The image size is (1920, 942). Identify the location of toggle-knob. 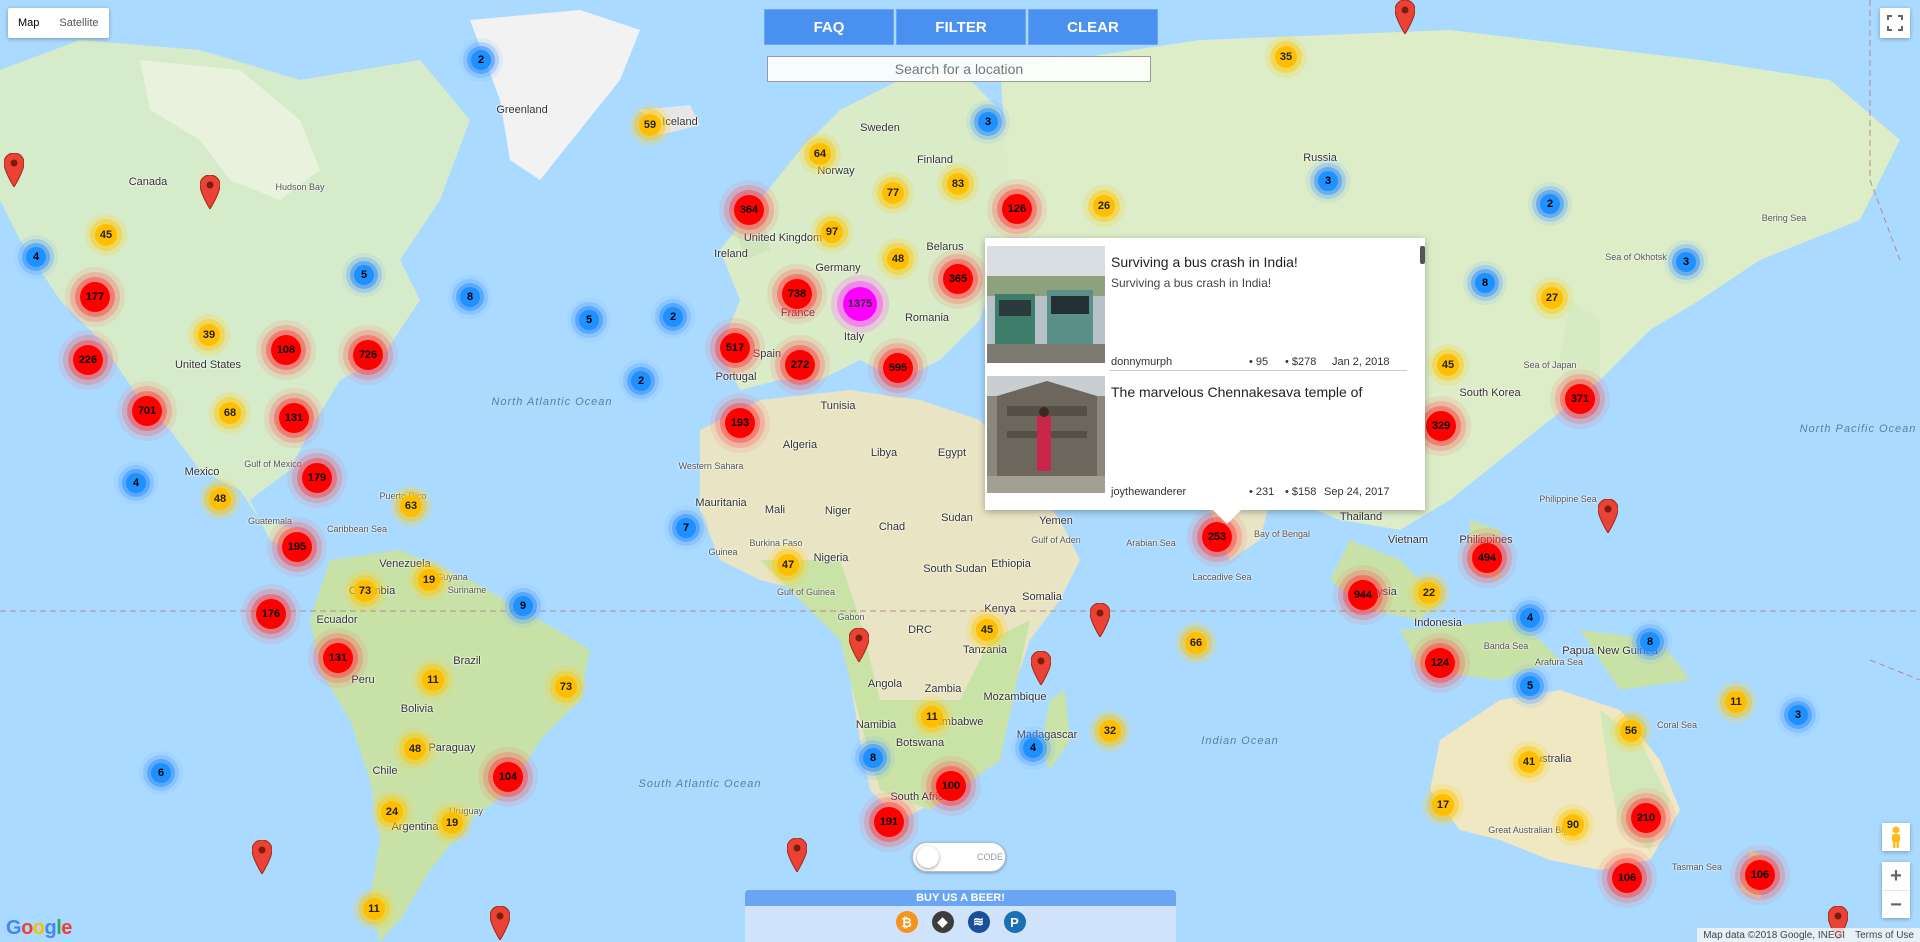
(928, 857).